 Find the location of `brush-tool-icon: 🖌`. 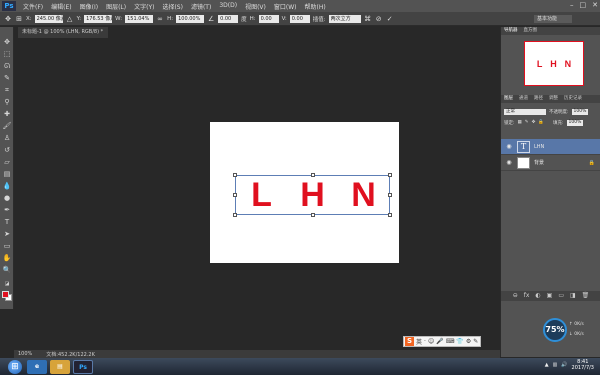

brush-tool-icon: 🖌 is located at coordinates (7, 126).